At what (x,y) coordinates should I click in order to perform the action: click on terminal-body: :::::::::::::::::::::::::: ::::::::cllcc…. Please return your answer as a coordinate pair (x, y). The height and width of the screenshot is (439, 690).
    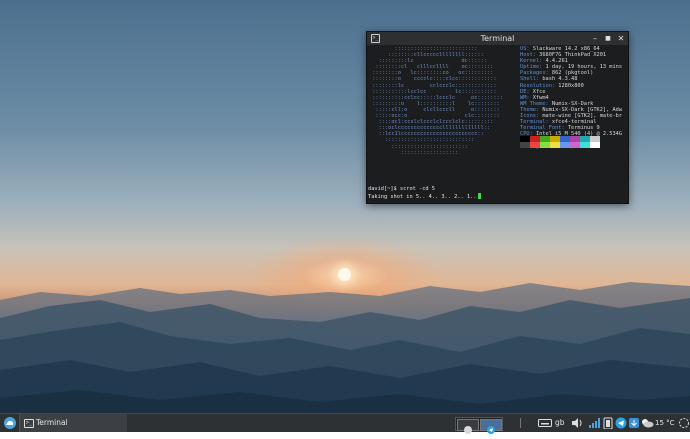
    Looking at the image, I should click on (497, 124).